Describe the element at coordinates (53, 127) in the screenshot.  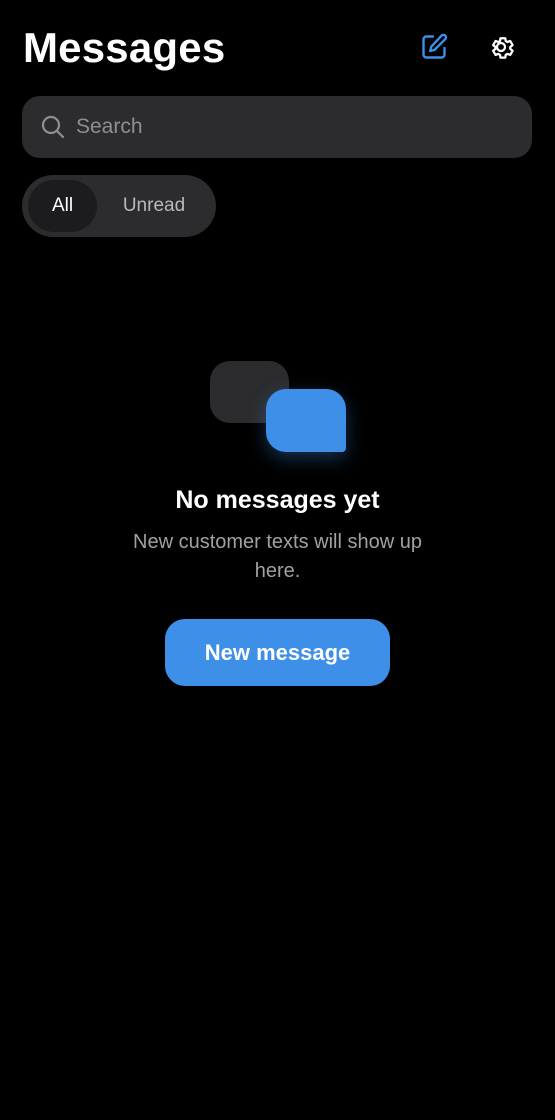
I see `search-icon` at that location.